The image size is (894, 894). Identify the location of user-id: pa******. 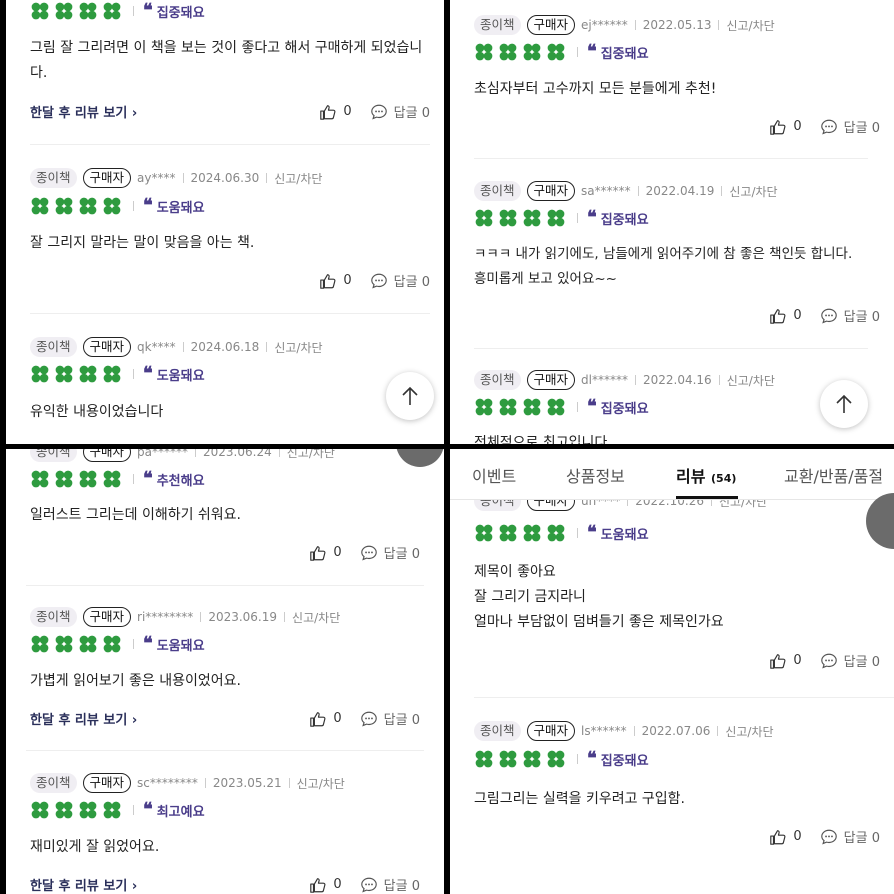
(163, 454).